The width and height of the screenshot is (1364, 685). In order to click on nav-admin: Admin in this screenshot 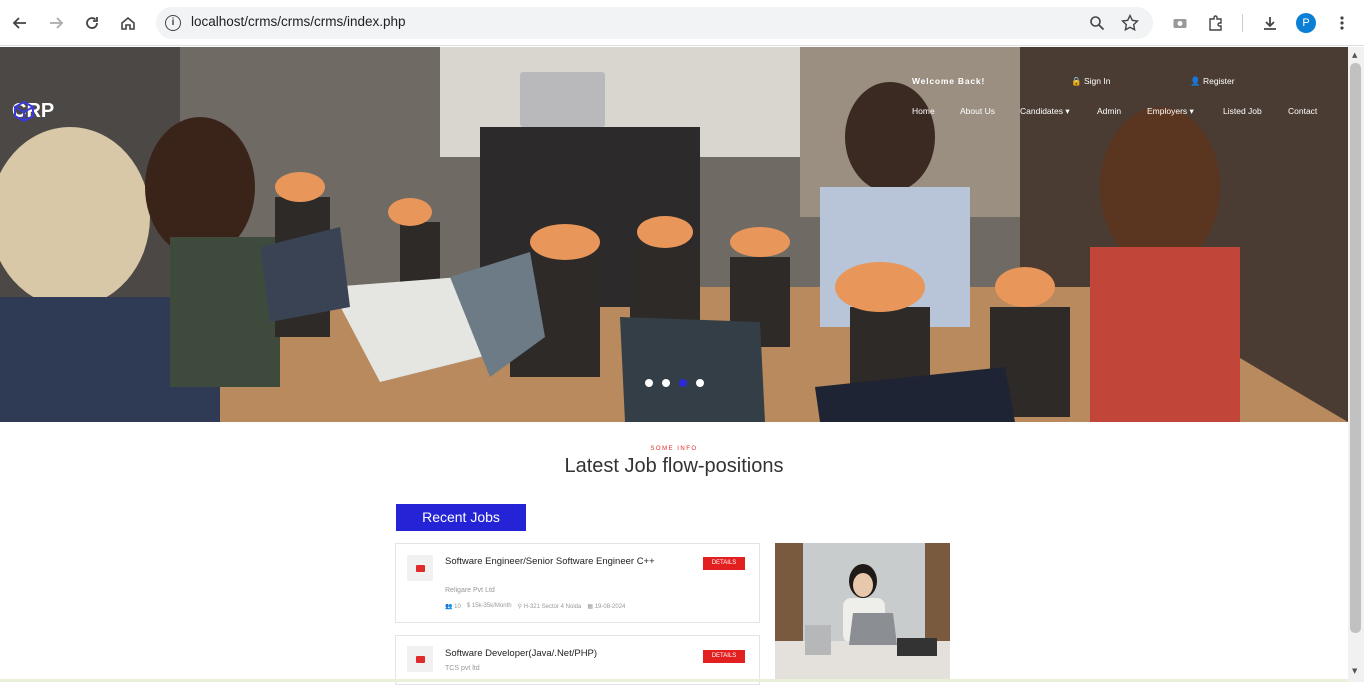, I will do `click(1109, 111)`.